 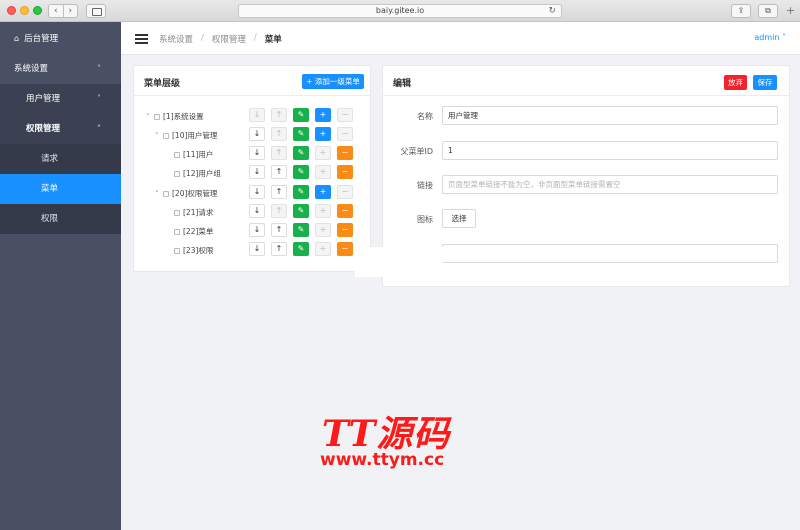 I want to click on add-top-menu-button: + 添加一级菜单, so click(x=333, y=81).